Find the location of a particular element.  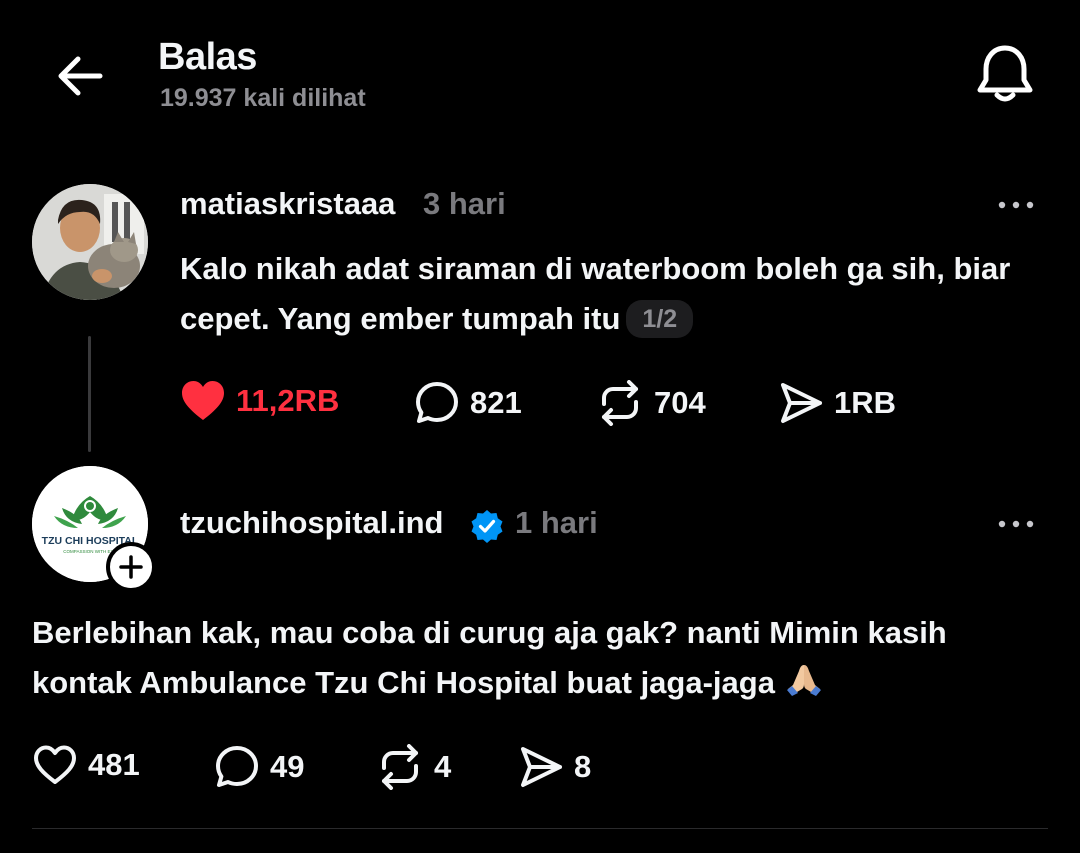

arrow-left-icon is located at coordinates (80, 76).